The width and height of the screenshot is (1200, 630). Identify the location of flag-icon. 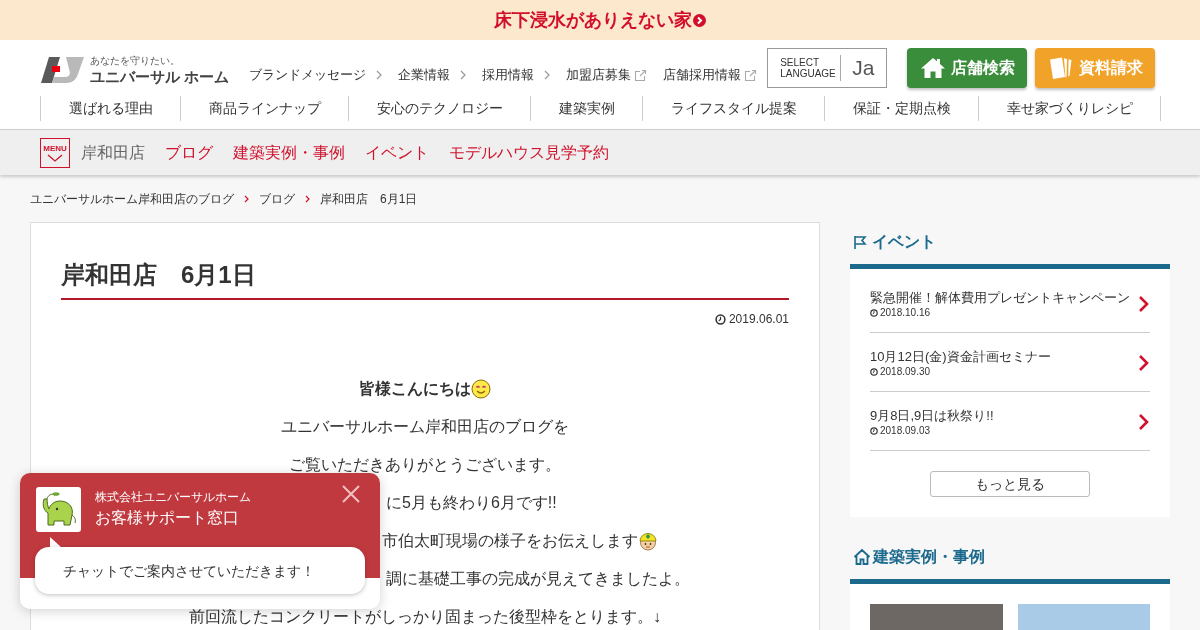
(860, 242).